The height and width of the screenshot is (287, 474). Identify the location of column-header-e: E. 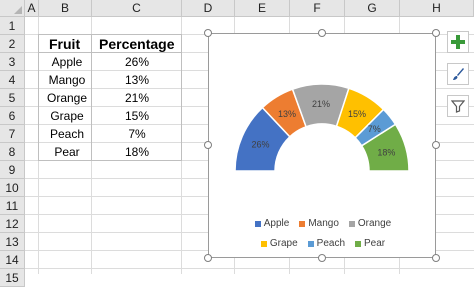
(262, 8).